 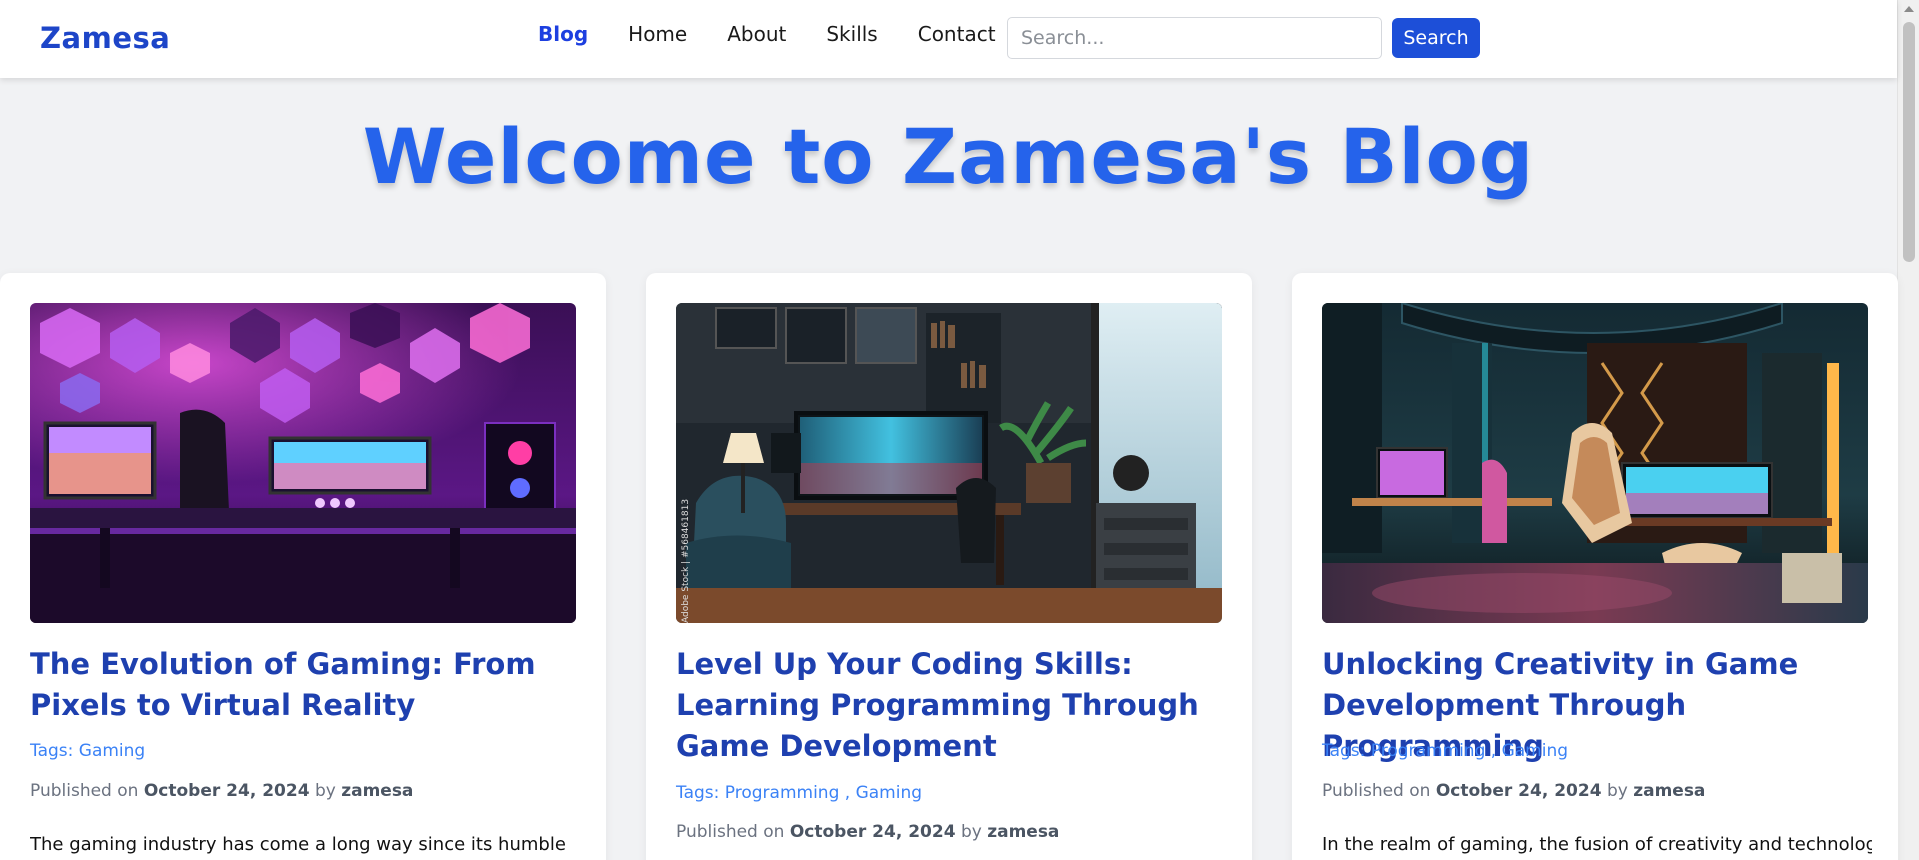 I want to click on scrollbar, so click(x=1908, y=430).